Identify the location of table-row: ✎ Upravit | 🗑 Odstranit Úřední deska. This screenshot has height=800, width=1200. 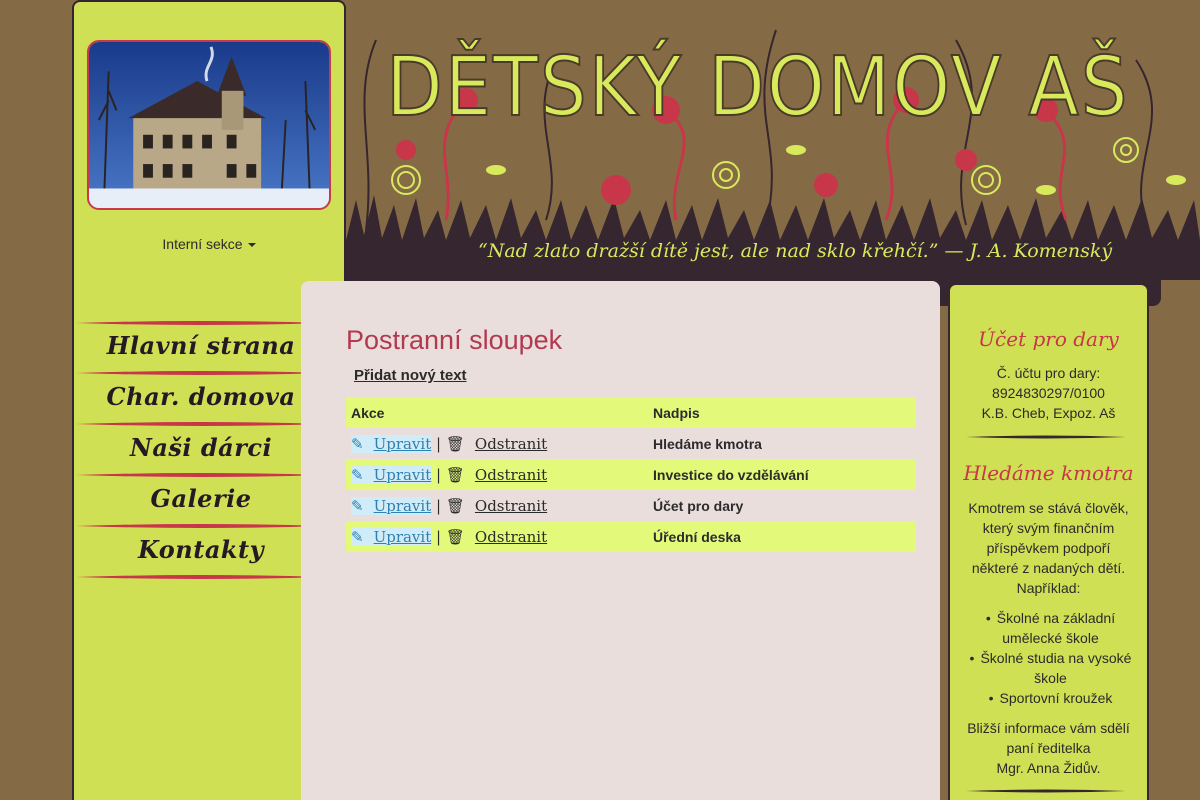
(631, 536).